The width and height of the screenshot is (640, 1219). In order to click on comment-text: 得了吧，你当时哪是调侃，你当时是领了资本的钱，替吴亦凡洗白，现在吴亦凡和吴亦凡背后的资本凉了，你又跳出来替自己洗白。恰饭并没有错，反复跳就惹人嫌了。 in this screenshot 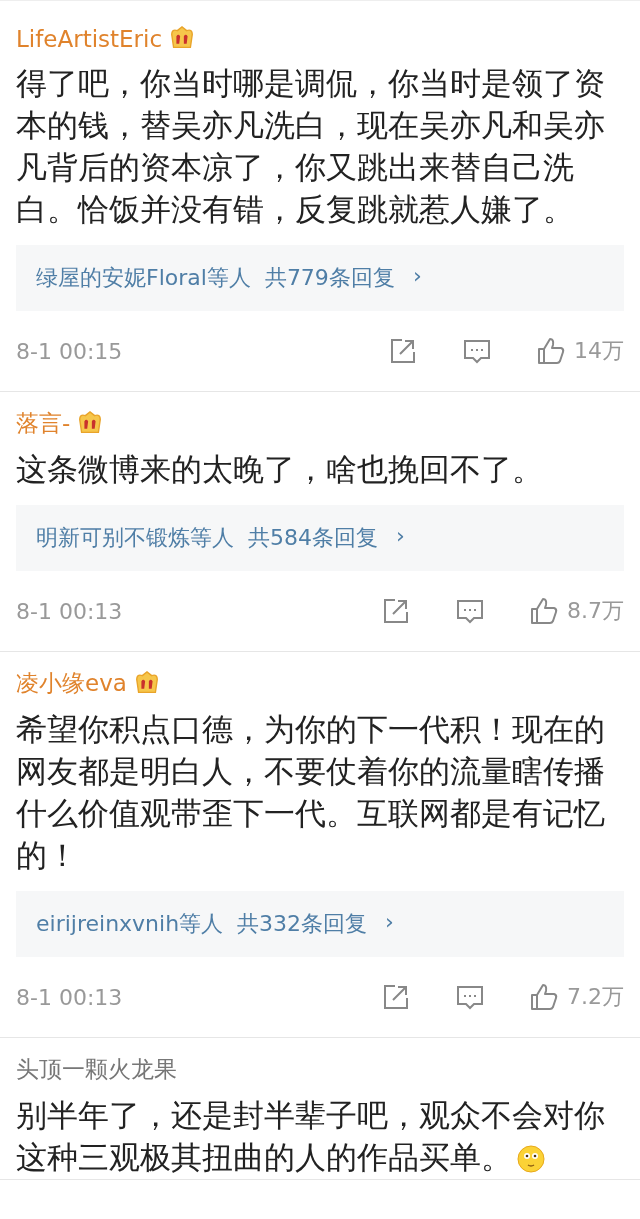, I will do `click(311, 147)`.